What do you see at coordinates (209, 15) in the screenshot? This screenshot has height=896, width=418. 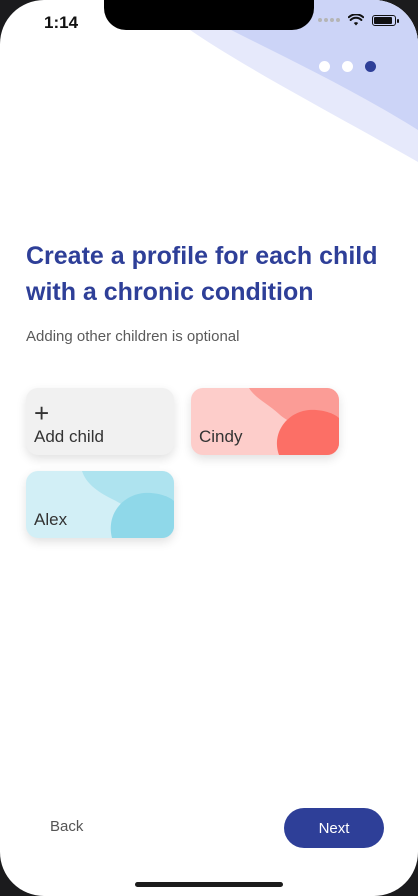 I see `device-notch` at bounding box center [209, 15].